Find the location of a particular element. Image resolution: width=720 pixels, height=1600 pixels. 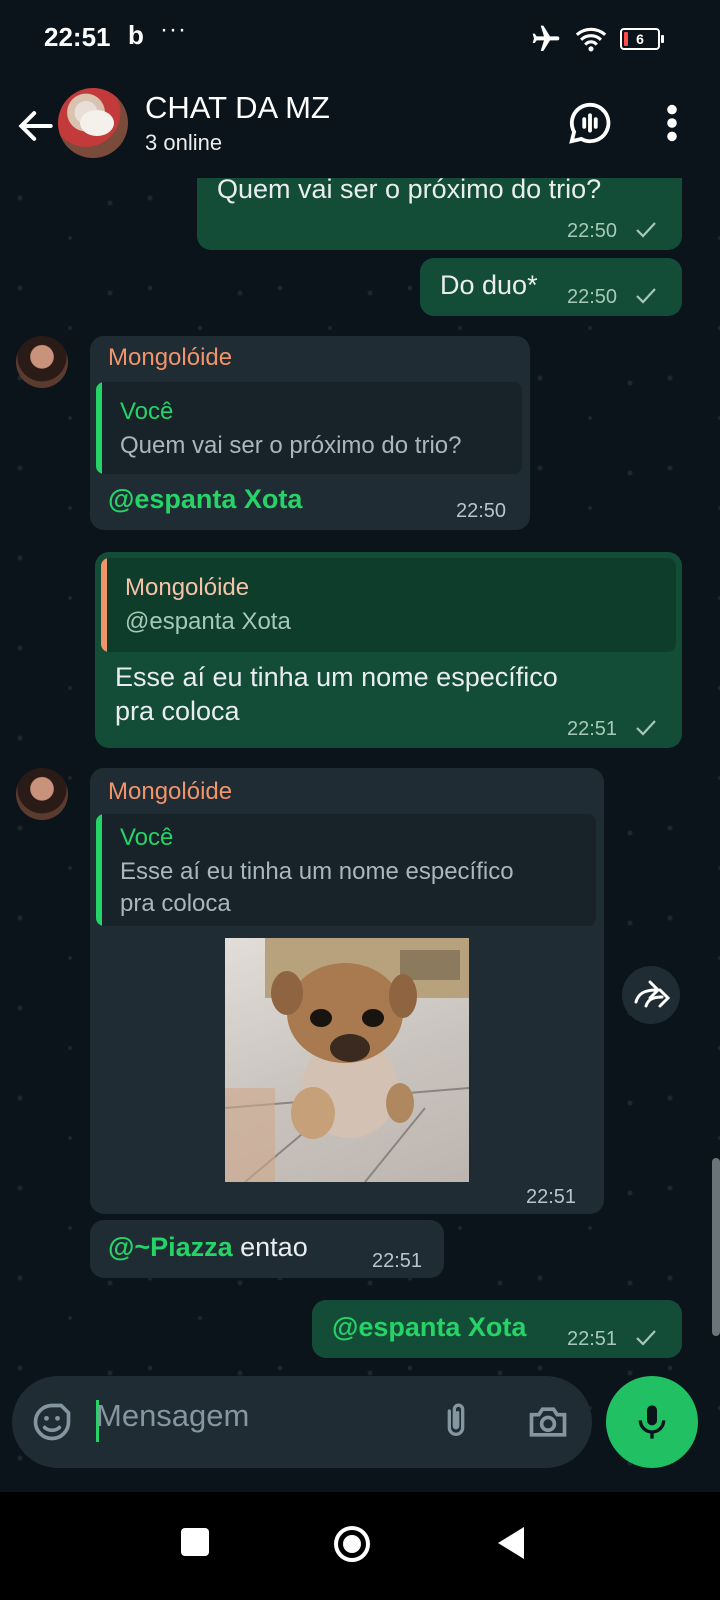

incoming-message: @~Piazza entao 22:51 is located at coordinates (267, 1249).